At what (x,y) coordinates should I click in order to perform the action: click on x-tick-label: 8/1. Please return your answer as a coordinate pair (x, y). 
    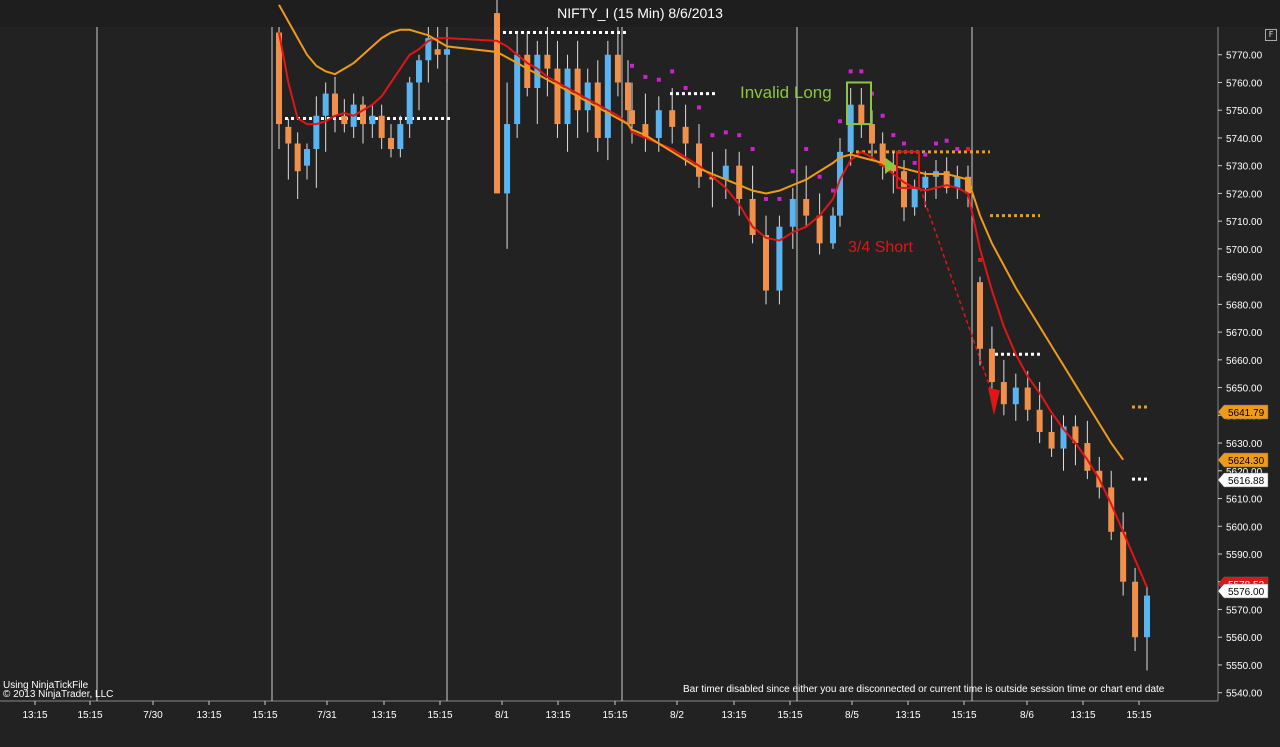
    Looking at the image, I should click on (502, 715).